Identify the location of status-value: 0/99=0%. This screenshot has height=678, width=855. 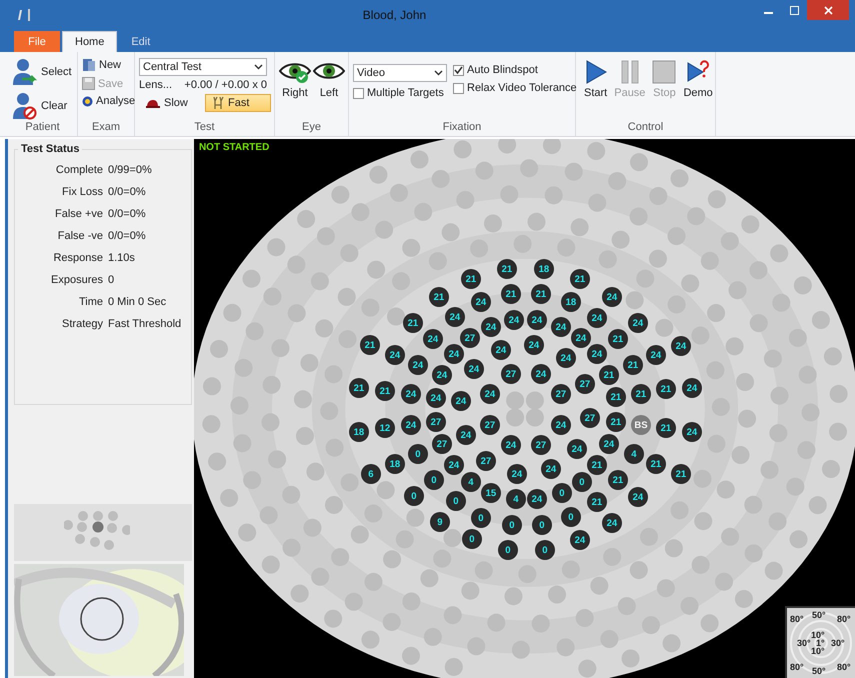
(130, 170).